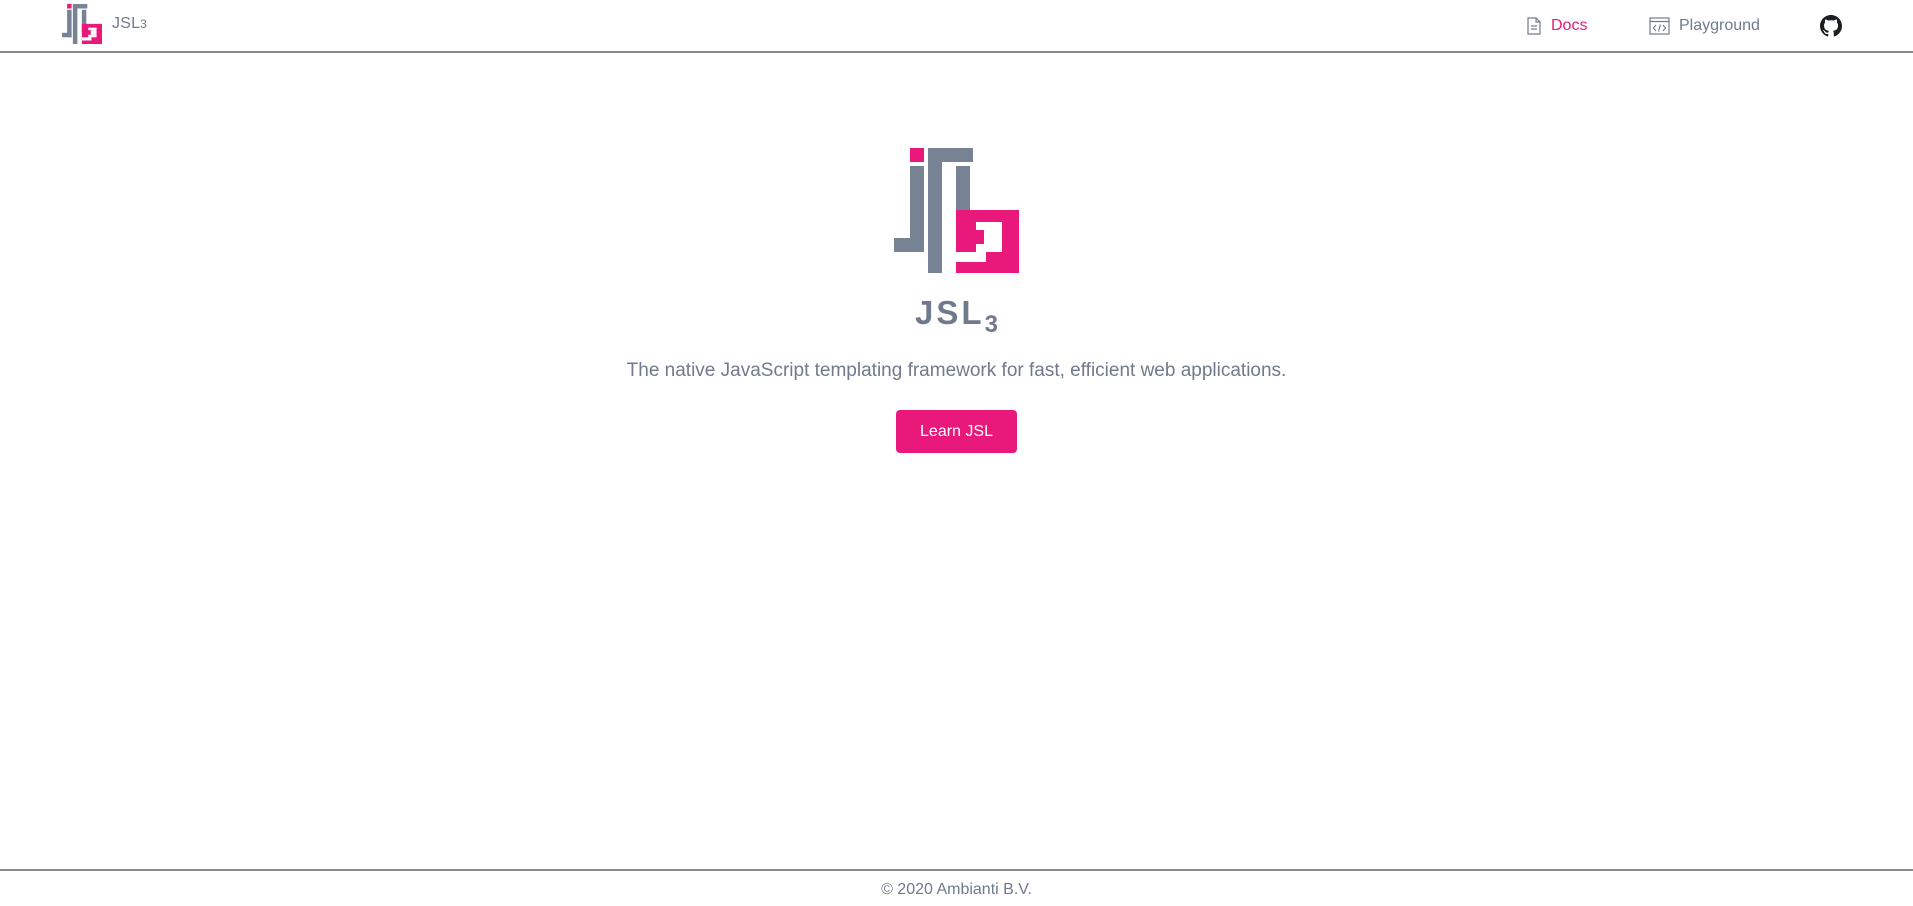  I want to click on hero-title: JSL3, so click(956, 316).